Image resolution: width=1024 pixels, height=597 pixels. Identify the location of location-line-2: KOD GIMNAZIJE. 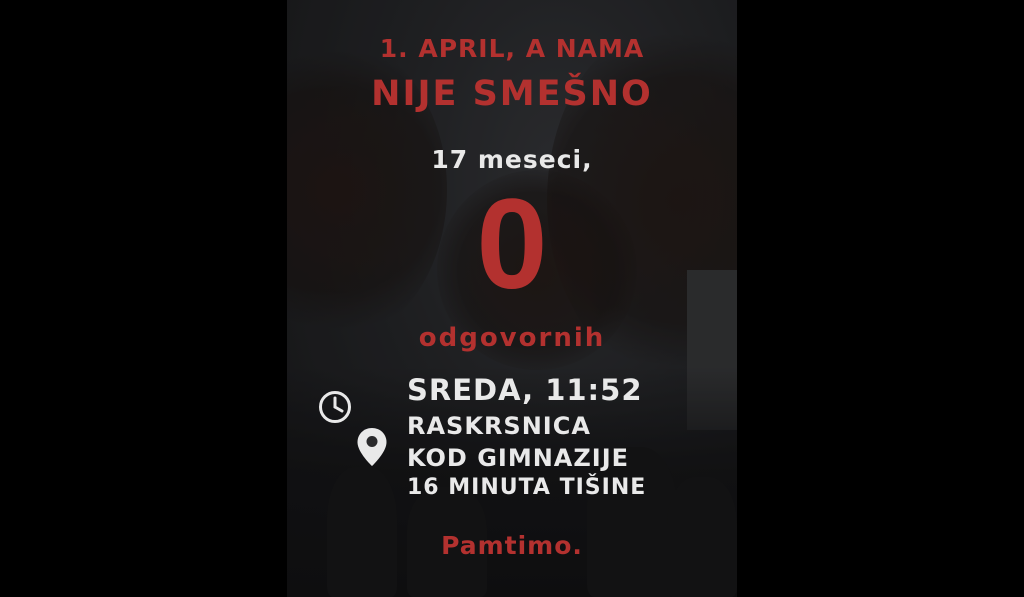
(518, 458).